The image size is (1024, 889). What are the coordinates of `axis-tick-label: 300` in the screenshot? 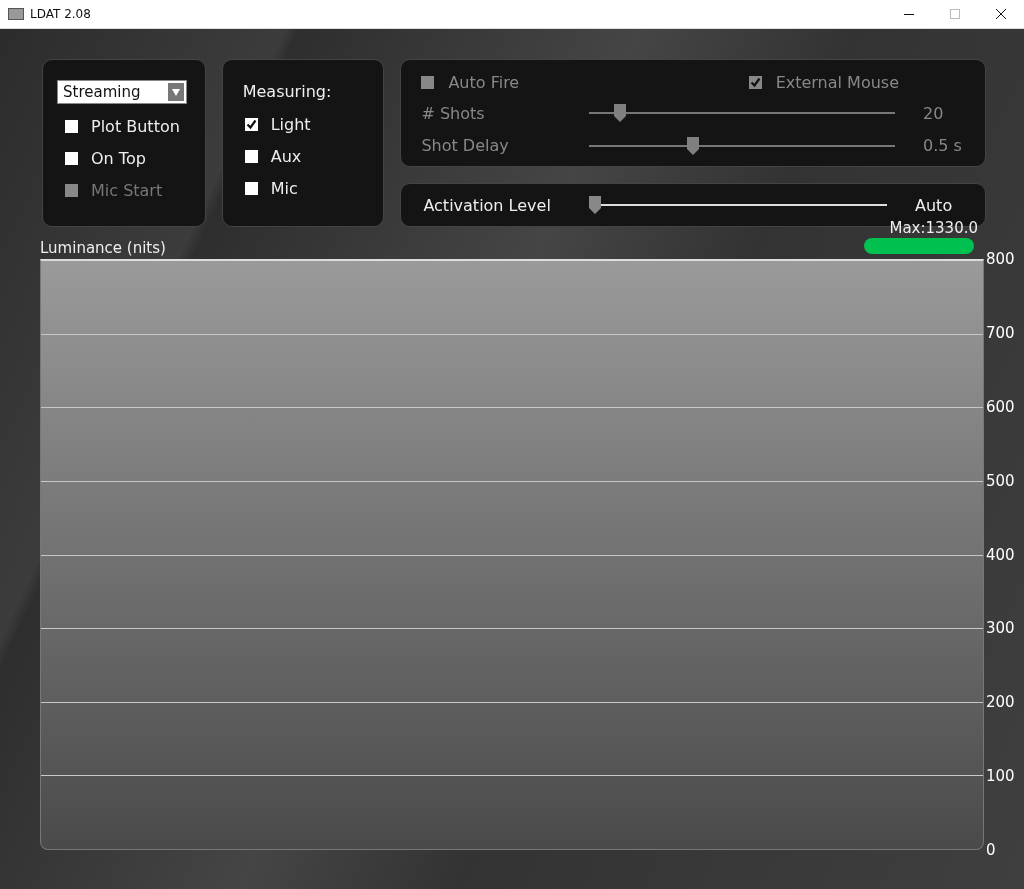 It's located at (1001, 628).